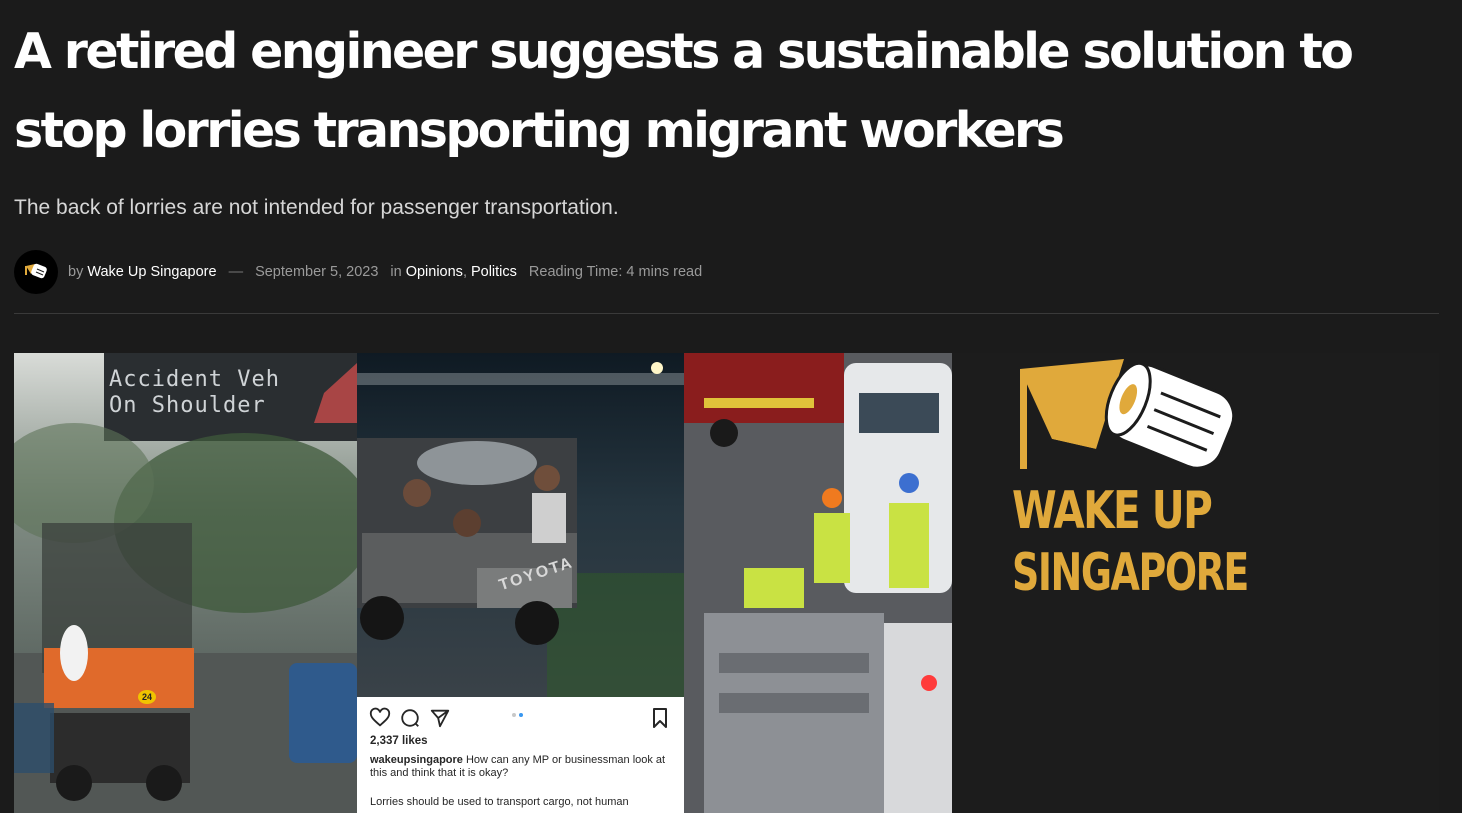 Image resolution: width=1462 pixels, height=813 pixels. I want to click on photo-accident-scene, so click(818, 583).